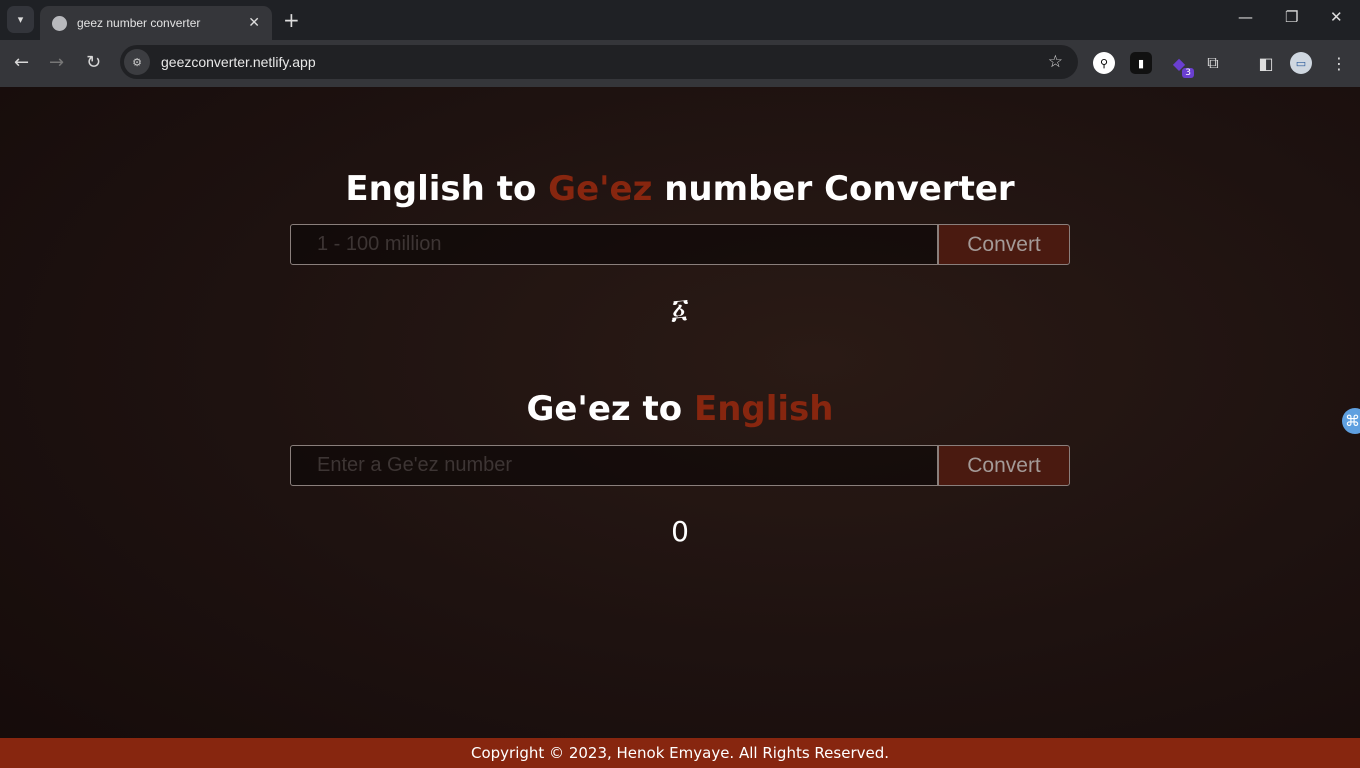 This screenshot has width=1360, height=768. I want to click on forward-button: →, so click(56, 62).